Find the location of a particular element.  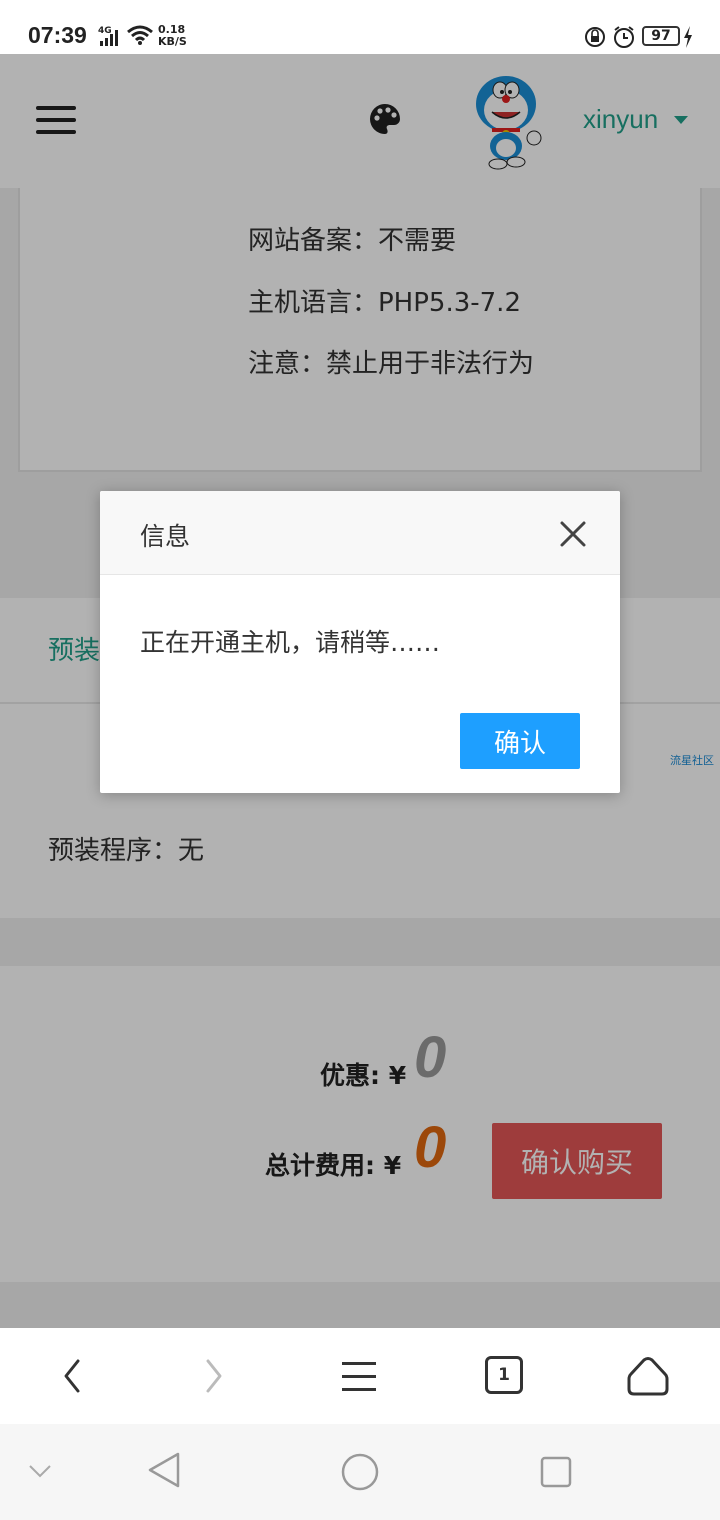

battery-level: 97 is located at coordinates (661, 36).